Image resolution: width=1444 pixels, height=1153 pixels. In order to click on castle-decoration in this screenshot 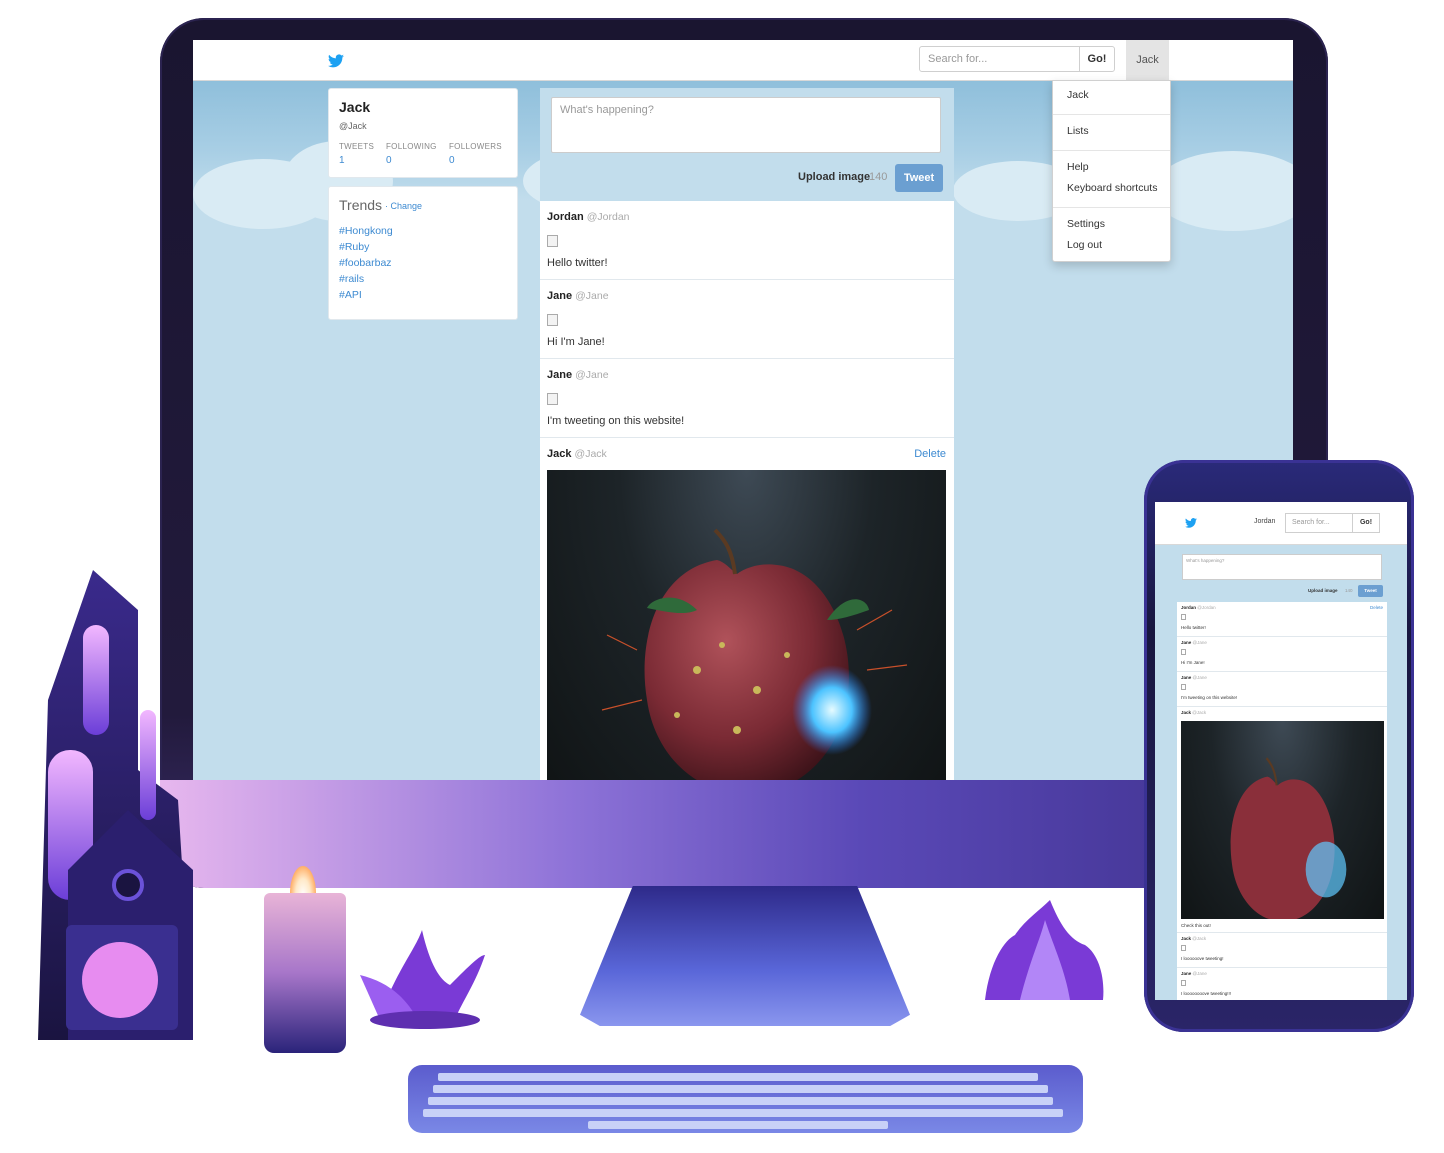, I will do `click(115, 805)`.